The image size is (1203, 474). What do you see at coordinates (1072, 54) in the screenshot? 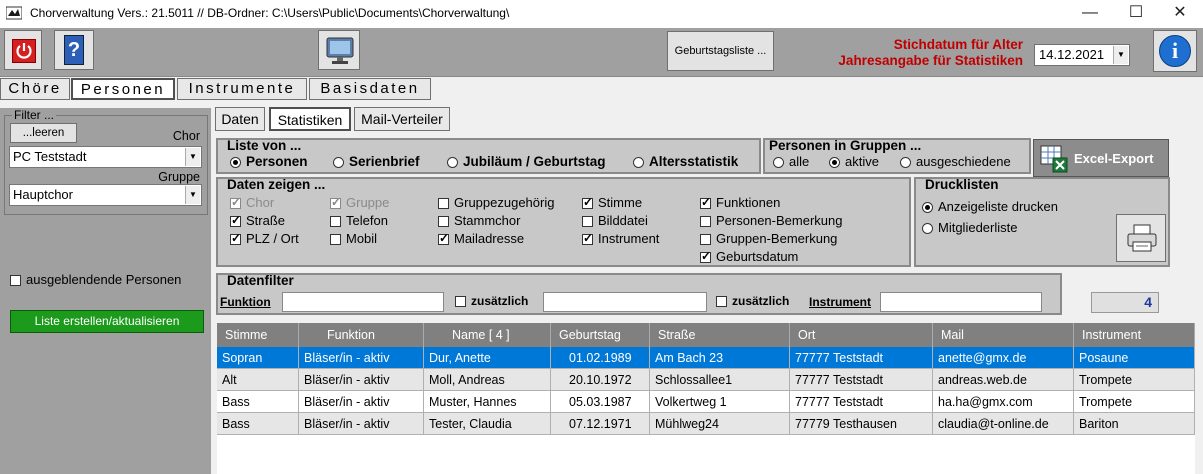
I see `stichdatum-value: 14.12.2021` at bounding box center [1072, 54].